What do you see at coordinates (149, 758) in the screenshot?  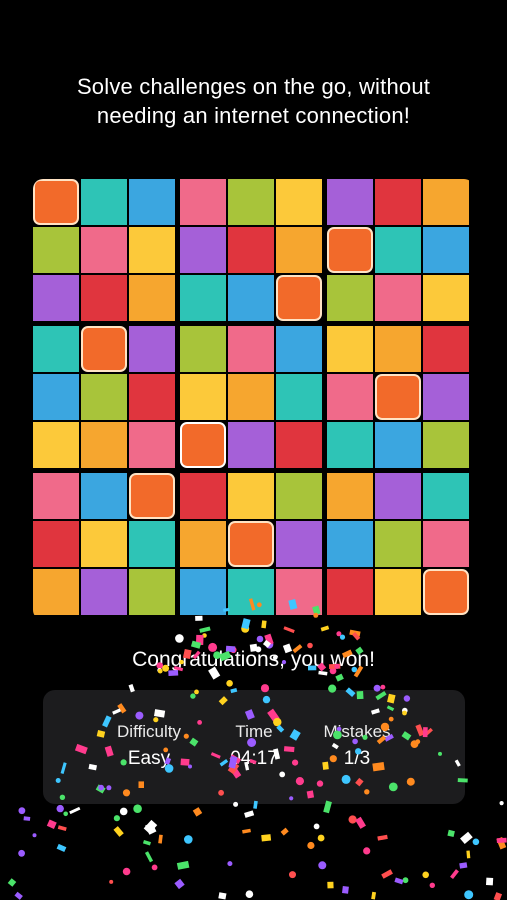 I see `difficulty-value: Easy` at bounding box center [149, 758].